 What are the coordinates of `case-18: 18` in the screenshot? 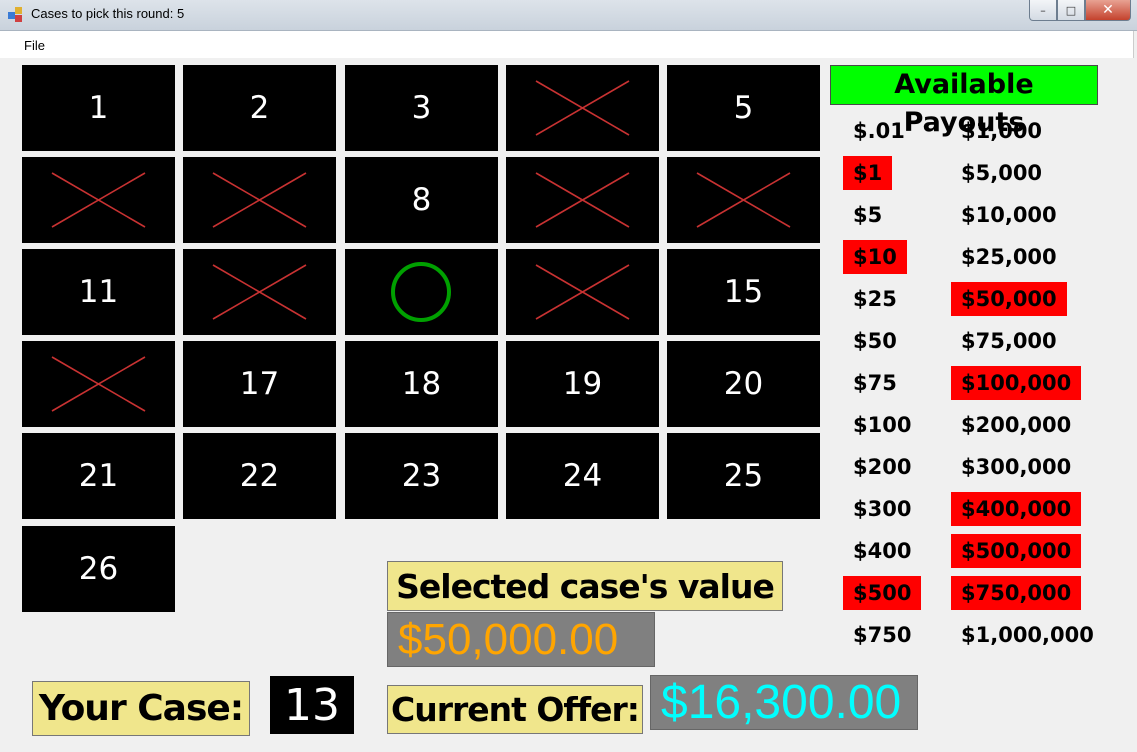 It's located at (421, 384).